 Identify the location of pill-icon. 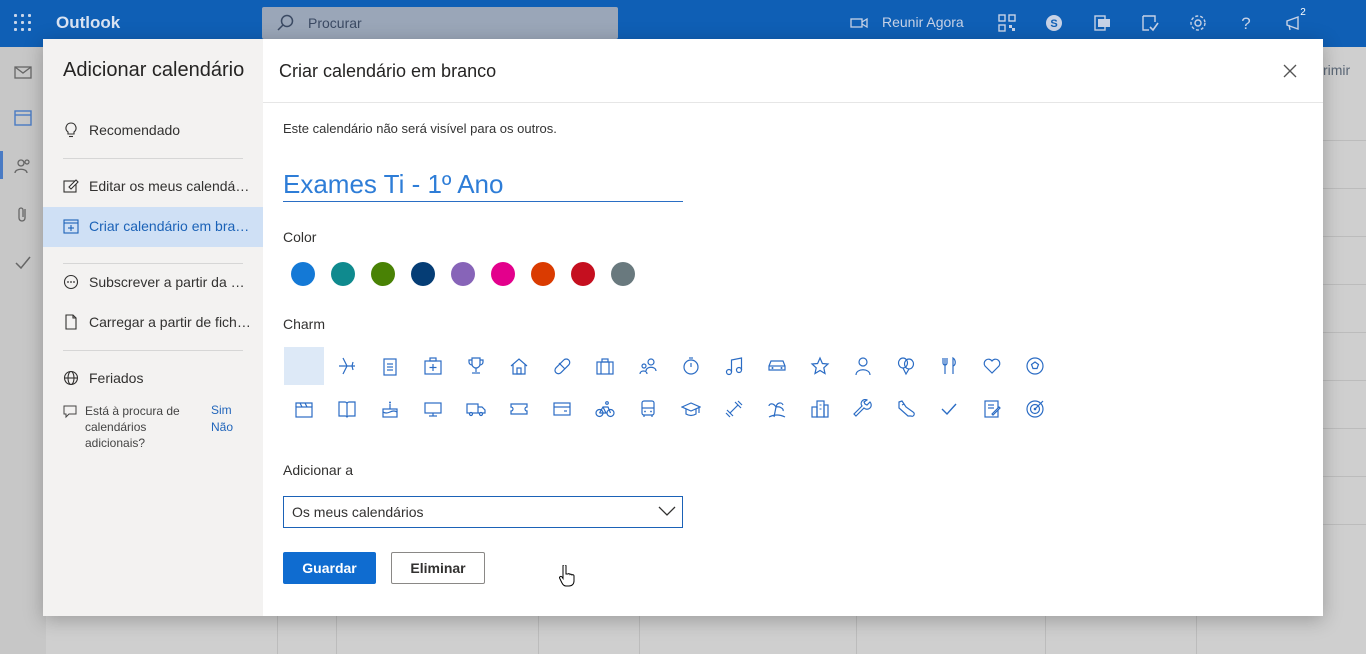
(562, 366).